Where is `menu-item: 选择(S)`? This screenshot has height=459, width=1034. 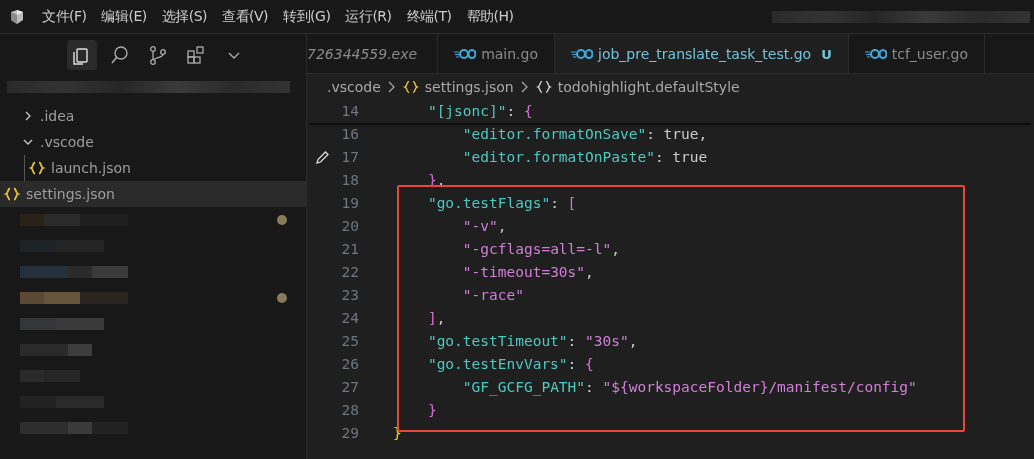 menu-item: 选择(S) is located at coordinates (184, 16).